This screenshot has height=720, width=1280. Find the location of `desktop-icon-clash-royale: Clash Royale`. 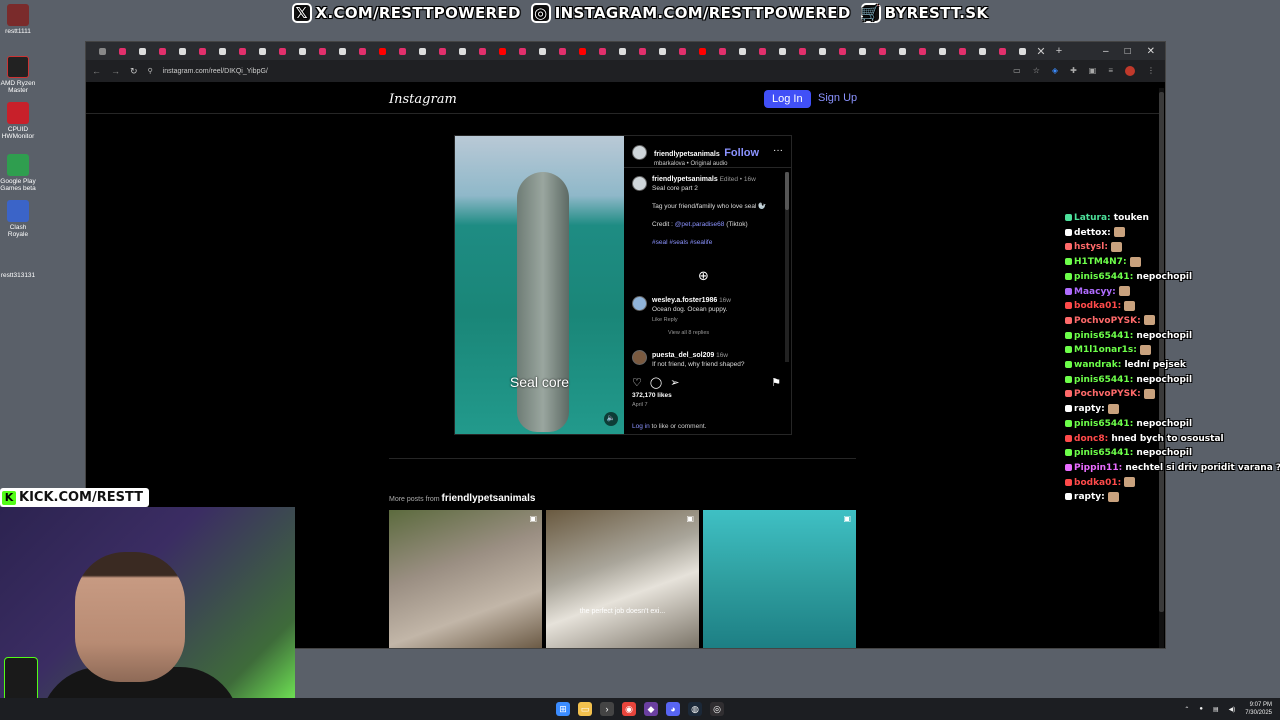

desktop-icon-clash-royale: Clash Royale is located at coordinates (18, 219).